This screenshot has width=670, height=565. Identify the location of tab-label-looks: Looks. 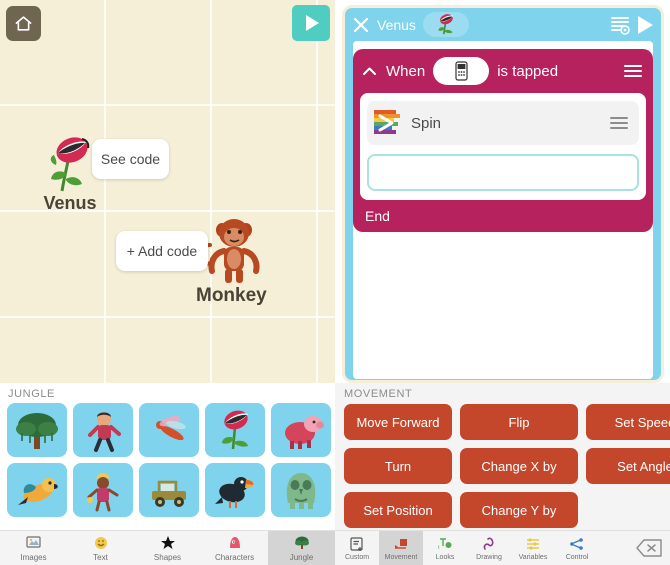
(445, 557).